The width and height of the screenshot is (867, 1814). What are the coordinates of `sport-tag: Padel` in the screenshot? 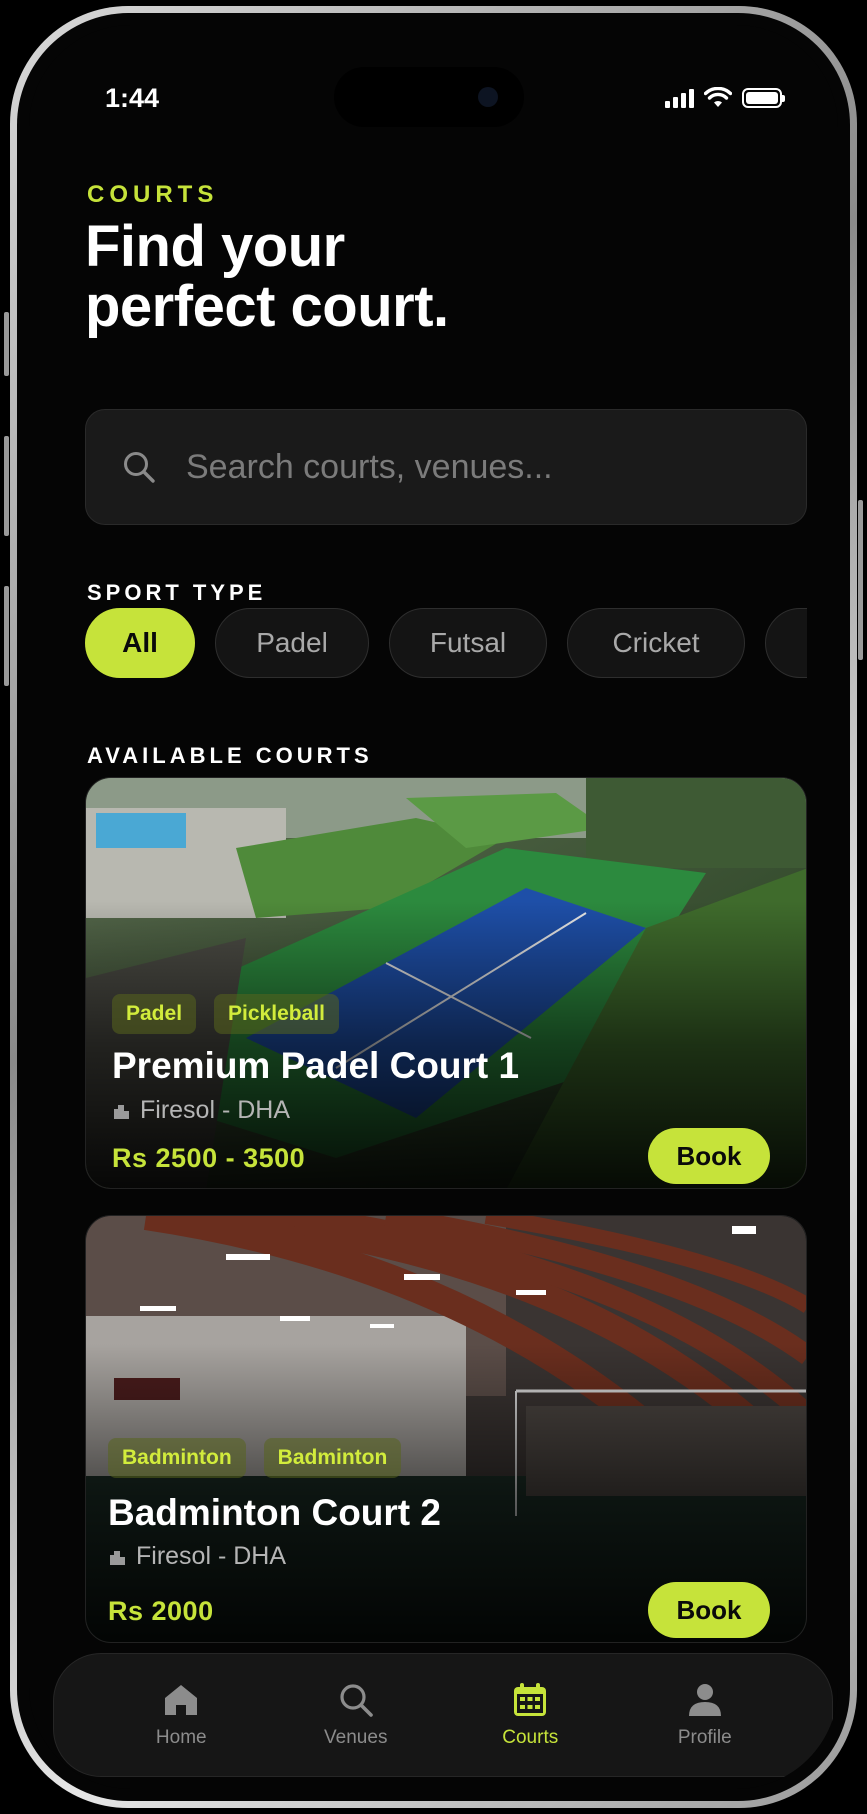 It's located at (154, 1014).